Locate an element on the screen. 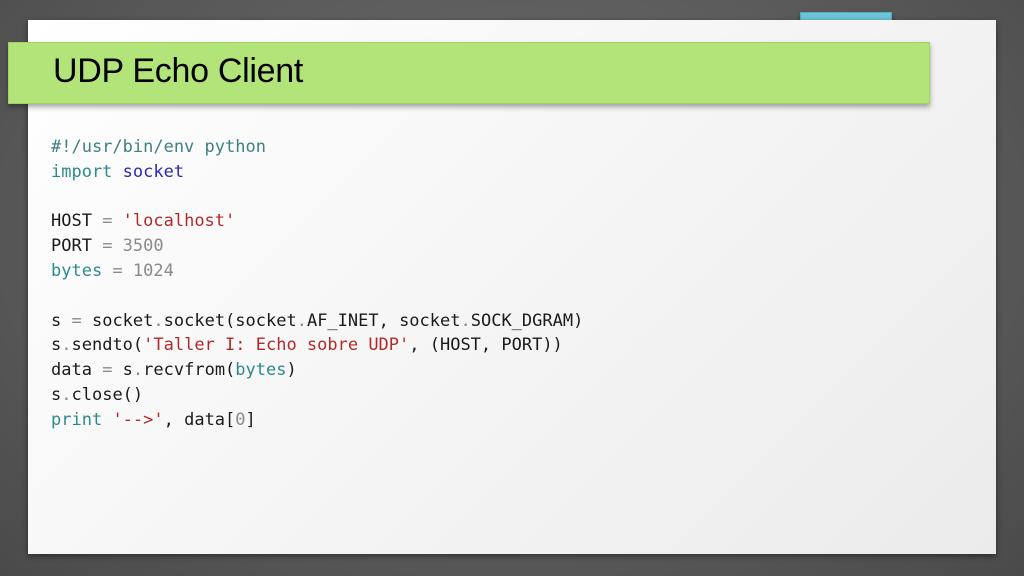  code-token-string: 'Taller I: Echo sobre UDP' is located at coordinates (276, 345).